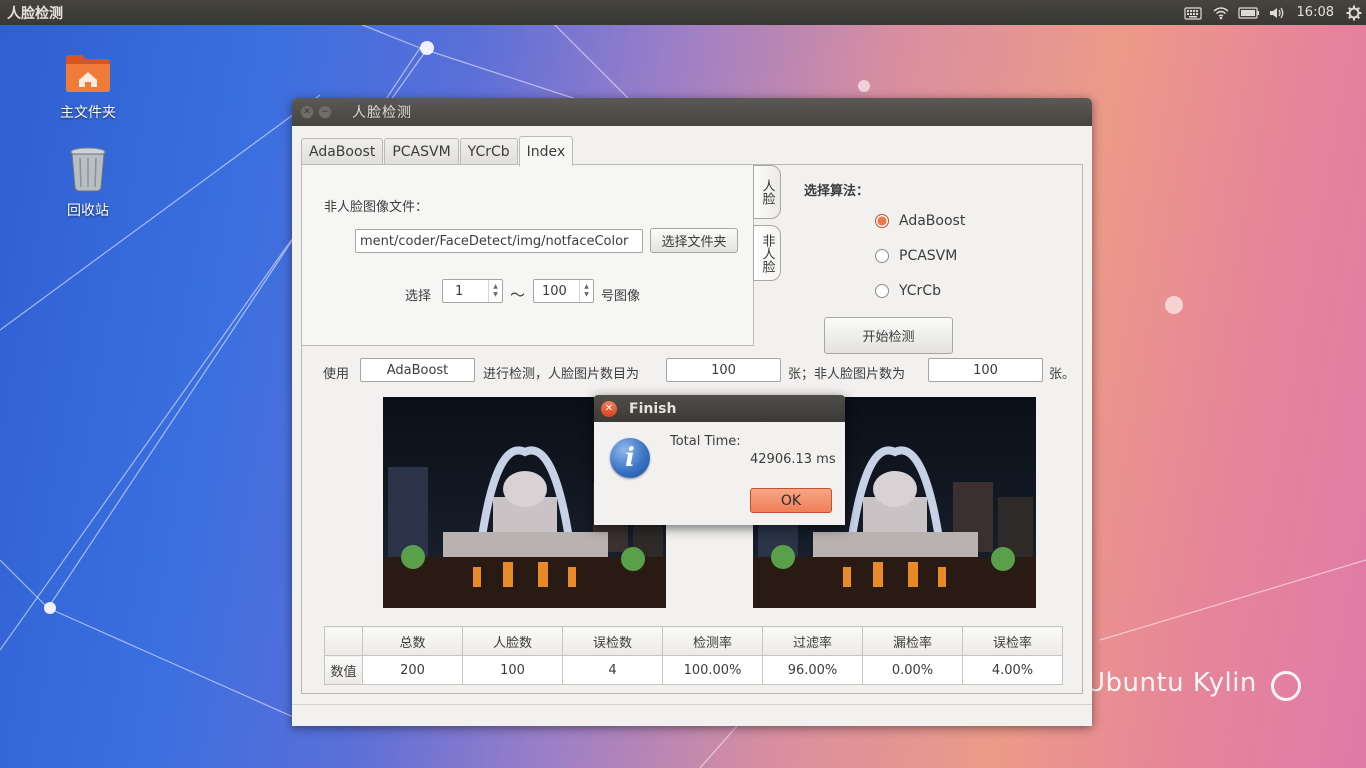 Image resolution: width=1366 pixels, height=768 pixels. Describe the element at coordinates (767, 253) in the screenshot. I see `side-tab-nonface: 非人脸` at that location.